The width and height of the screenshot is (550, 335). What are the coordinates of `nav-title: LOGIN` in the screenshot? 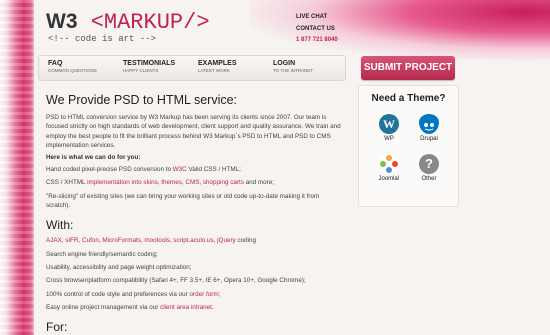 It's located at (284, 63).